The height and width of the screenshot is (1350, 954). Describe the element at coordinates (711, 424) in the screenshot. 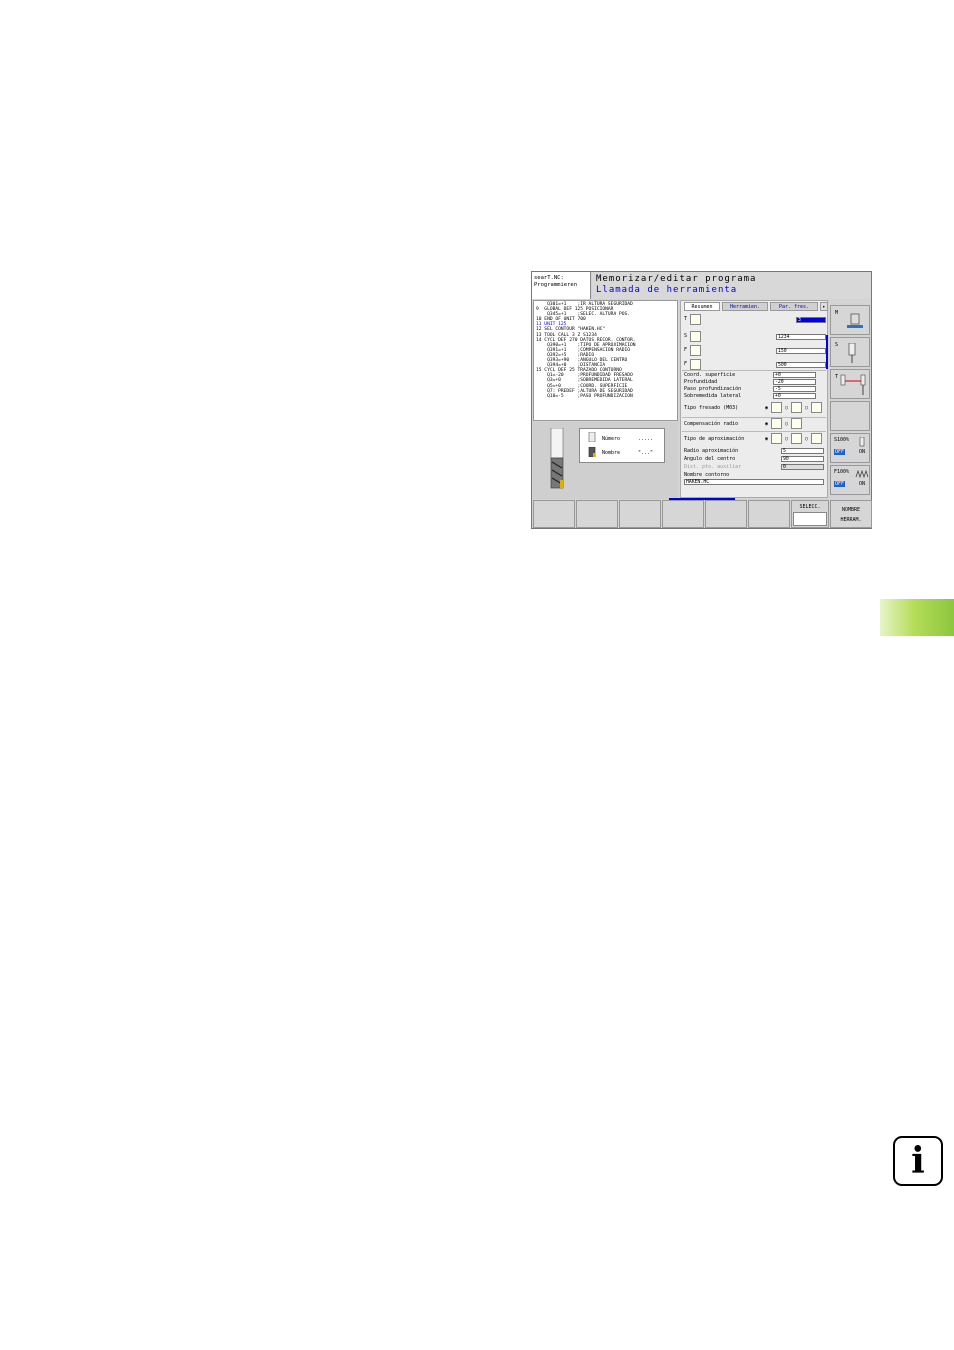

I see `comp-radio-label: Compensación radio` at that location.